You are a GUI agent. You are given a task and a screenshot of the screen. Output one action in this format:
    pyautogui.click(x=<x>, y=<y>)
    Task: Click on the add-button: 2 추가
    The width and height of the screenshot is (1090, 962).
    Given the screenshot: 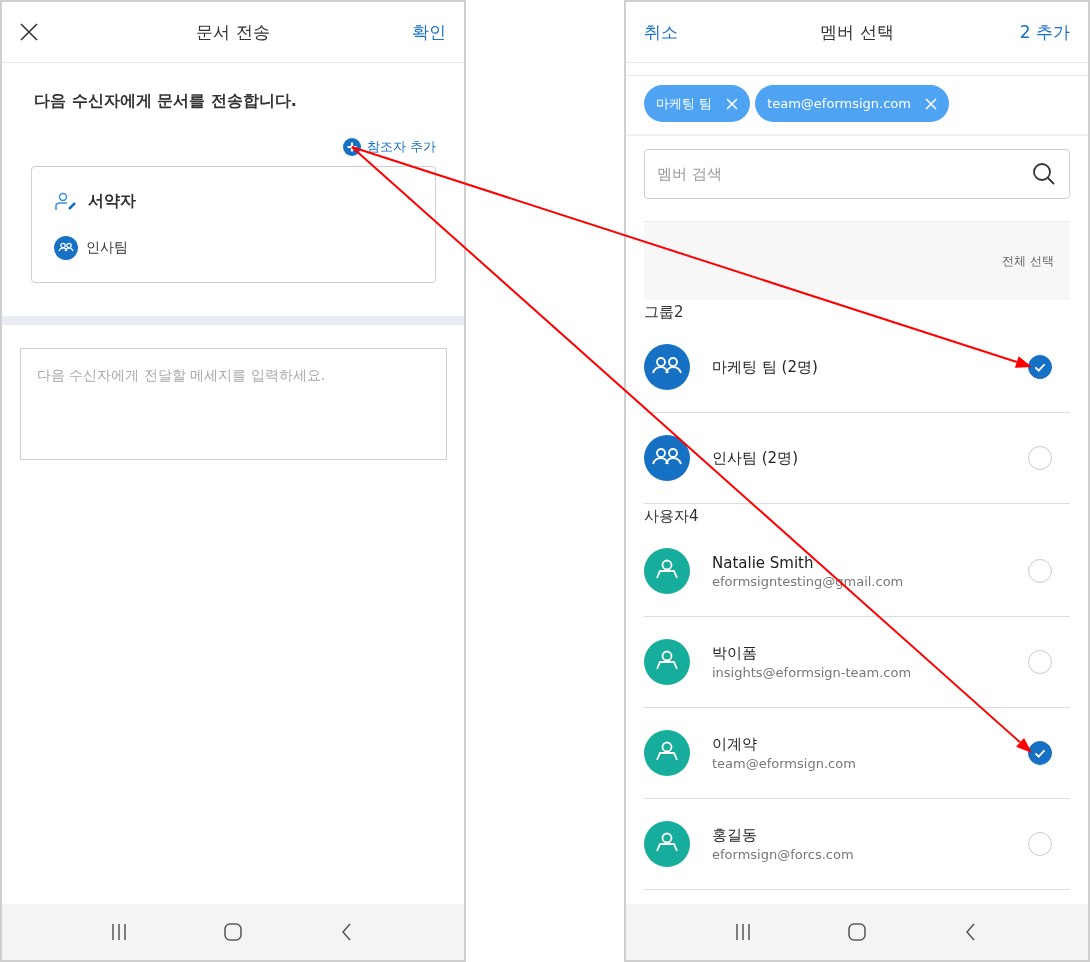 What is the action you would take?
    pyautogui.click(x=1044, y=32)
    